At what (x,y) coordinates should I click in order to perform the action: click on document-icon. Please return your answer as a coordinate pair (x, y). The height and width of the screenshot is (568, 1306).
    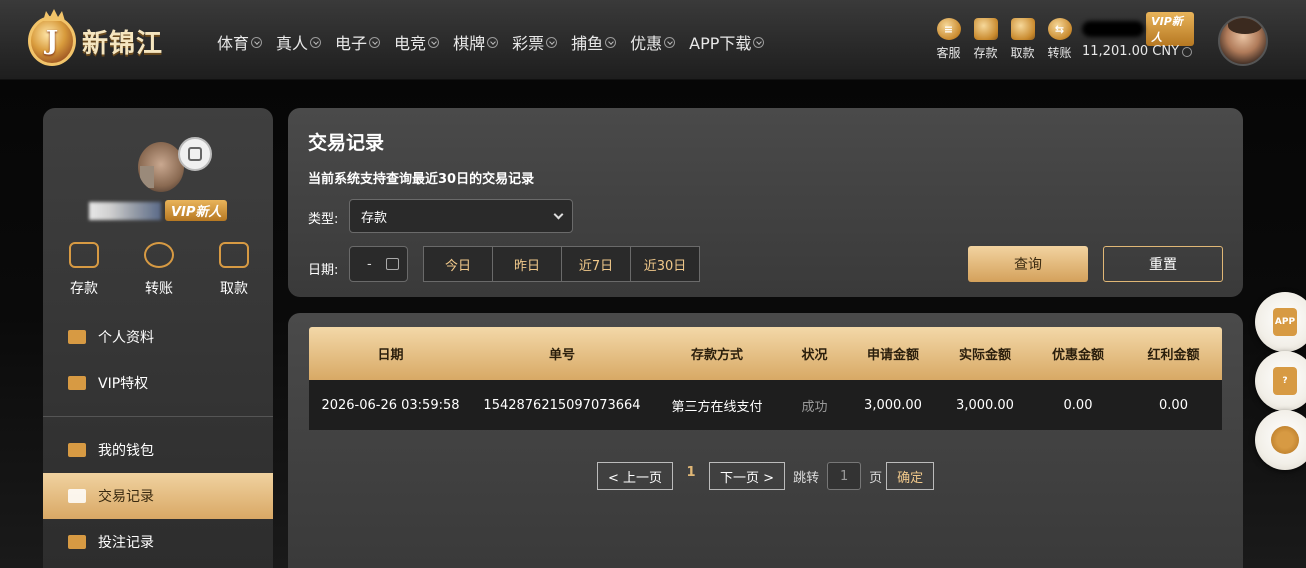
    Looking at the image, I should click on (77, 496).